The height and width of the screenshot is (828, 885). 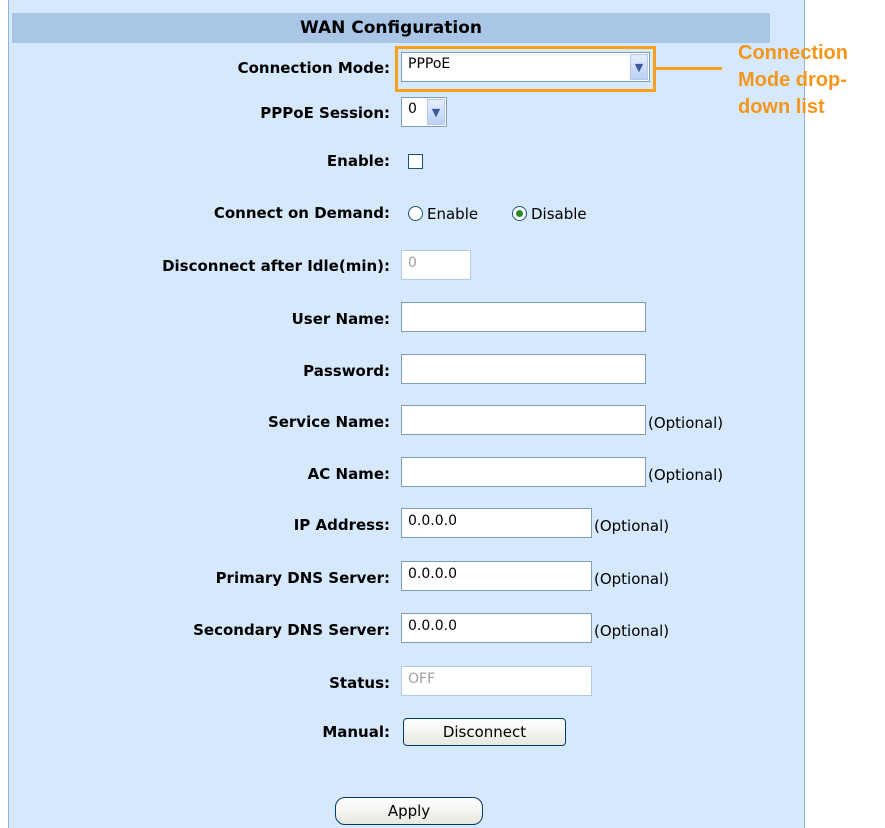 I want to click on primary-dns-input: 0.0.0.0, so click(x=496, y=576).